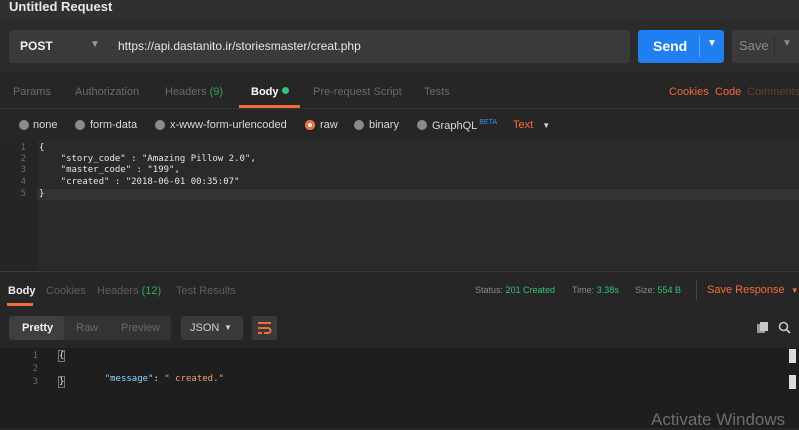 Image resolution: width=799 pixels, height=430 pixels. What do you see at coordinates (787, 43) in the screenshot?
I see `save-options-chevron-icon: ▼` at bounding box center [787, 43].